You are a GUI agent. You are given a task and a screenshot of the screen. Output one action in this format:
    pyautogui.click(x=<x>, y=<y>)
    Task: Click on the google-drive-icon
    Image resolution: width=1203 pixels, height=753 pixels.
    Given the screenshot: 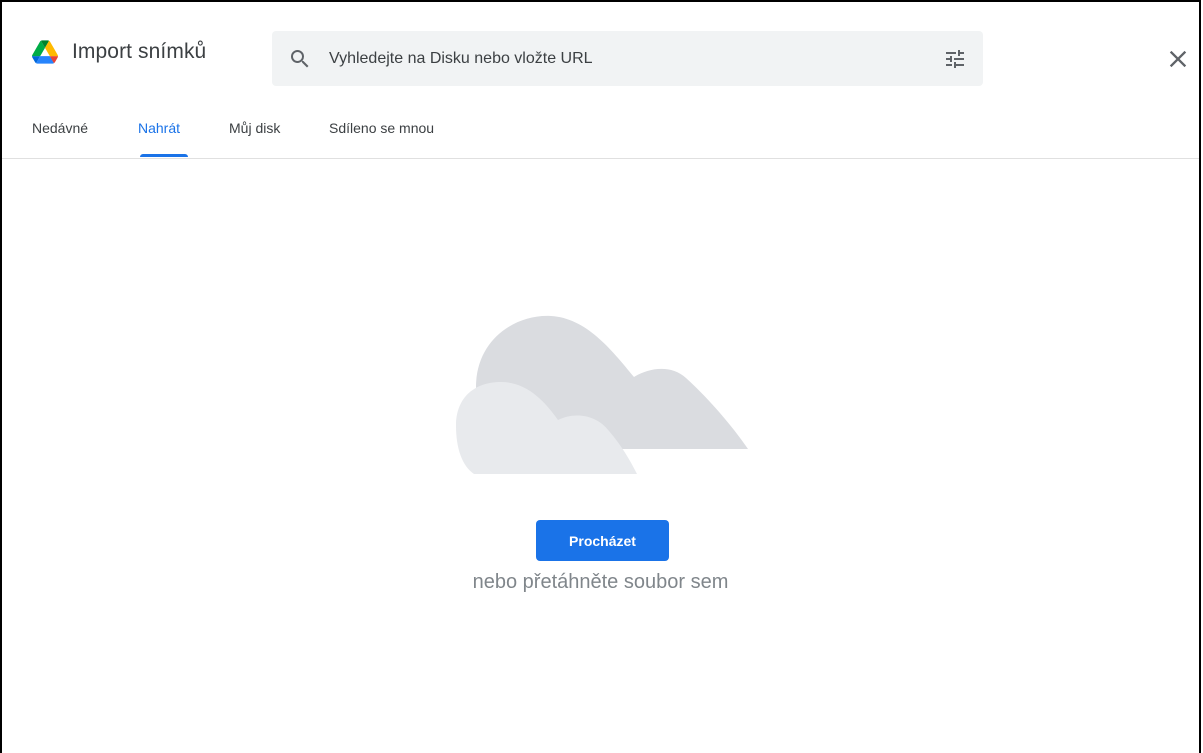 What is the action you would take?
    pyautogui.click(x=45, y=52)
    